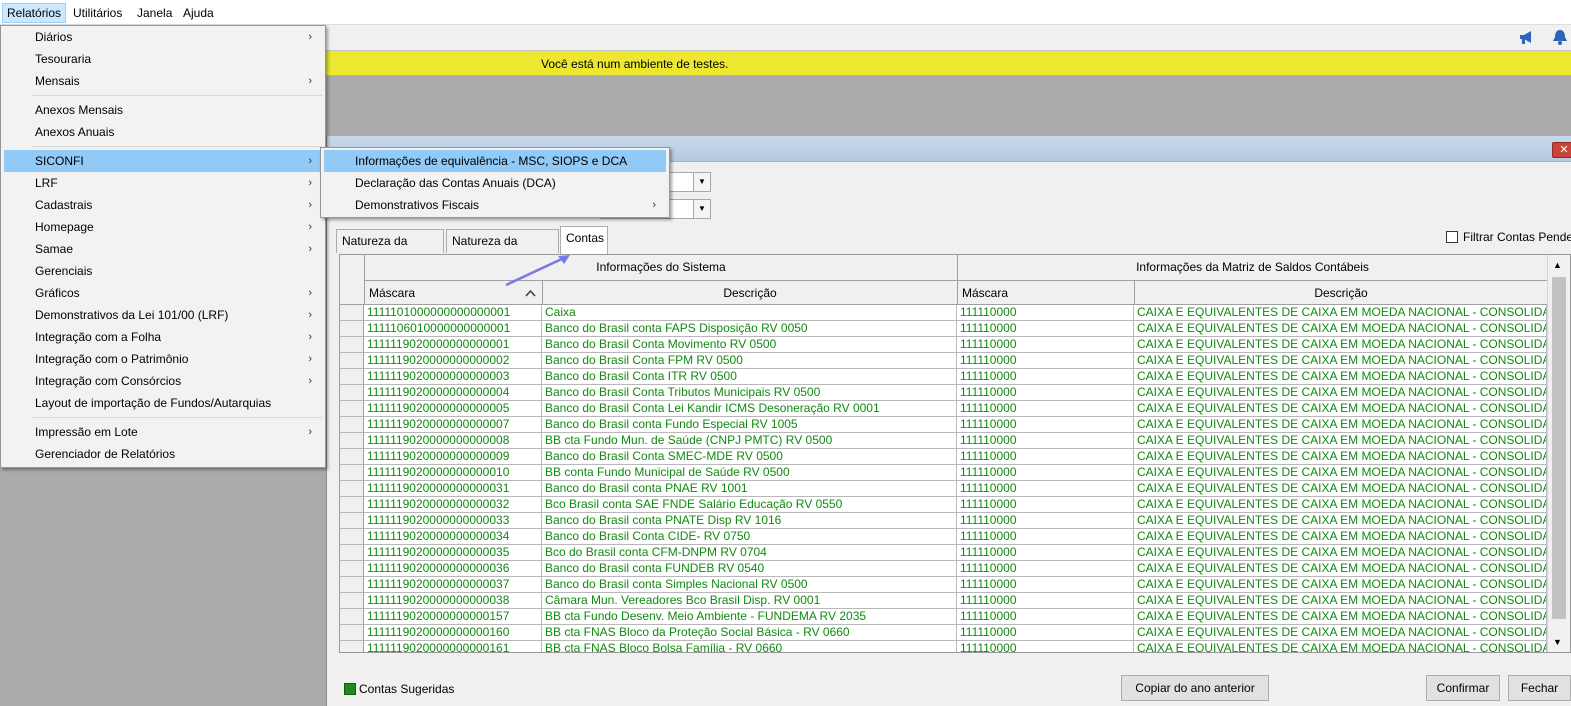 This screenshot has width=1571, height=706. What do you see at coordinates (390, 249) in the screenshot?
I see `tab-natureza-receita: Natureza da Receita` at bounding box center [390, 249].